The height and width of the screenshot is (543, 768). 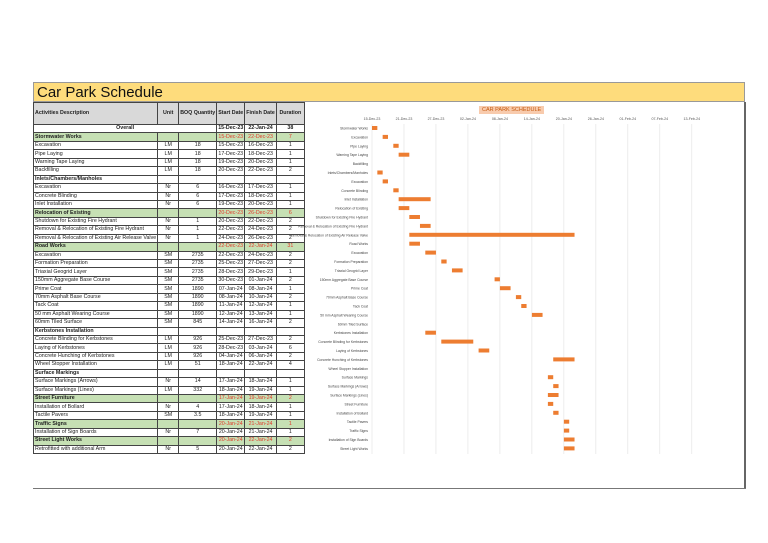 I want to click on cell-quantity: 18, so click(x=198, y=171).